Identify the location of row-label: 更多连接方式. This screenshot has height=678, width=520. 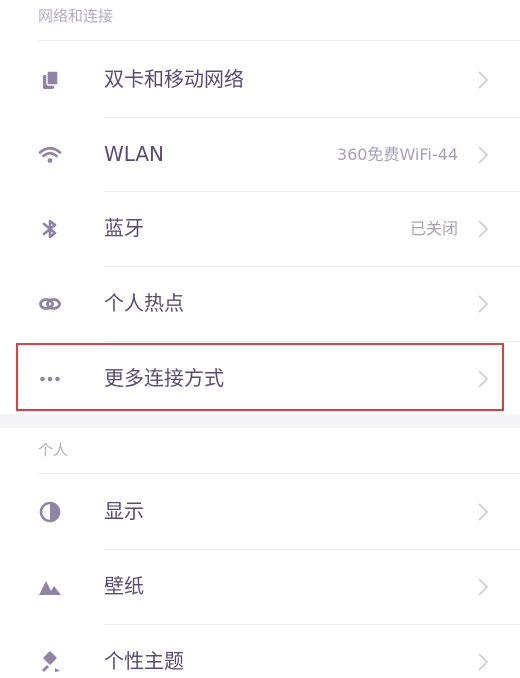
(164, 378).